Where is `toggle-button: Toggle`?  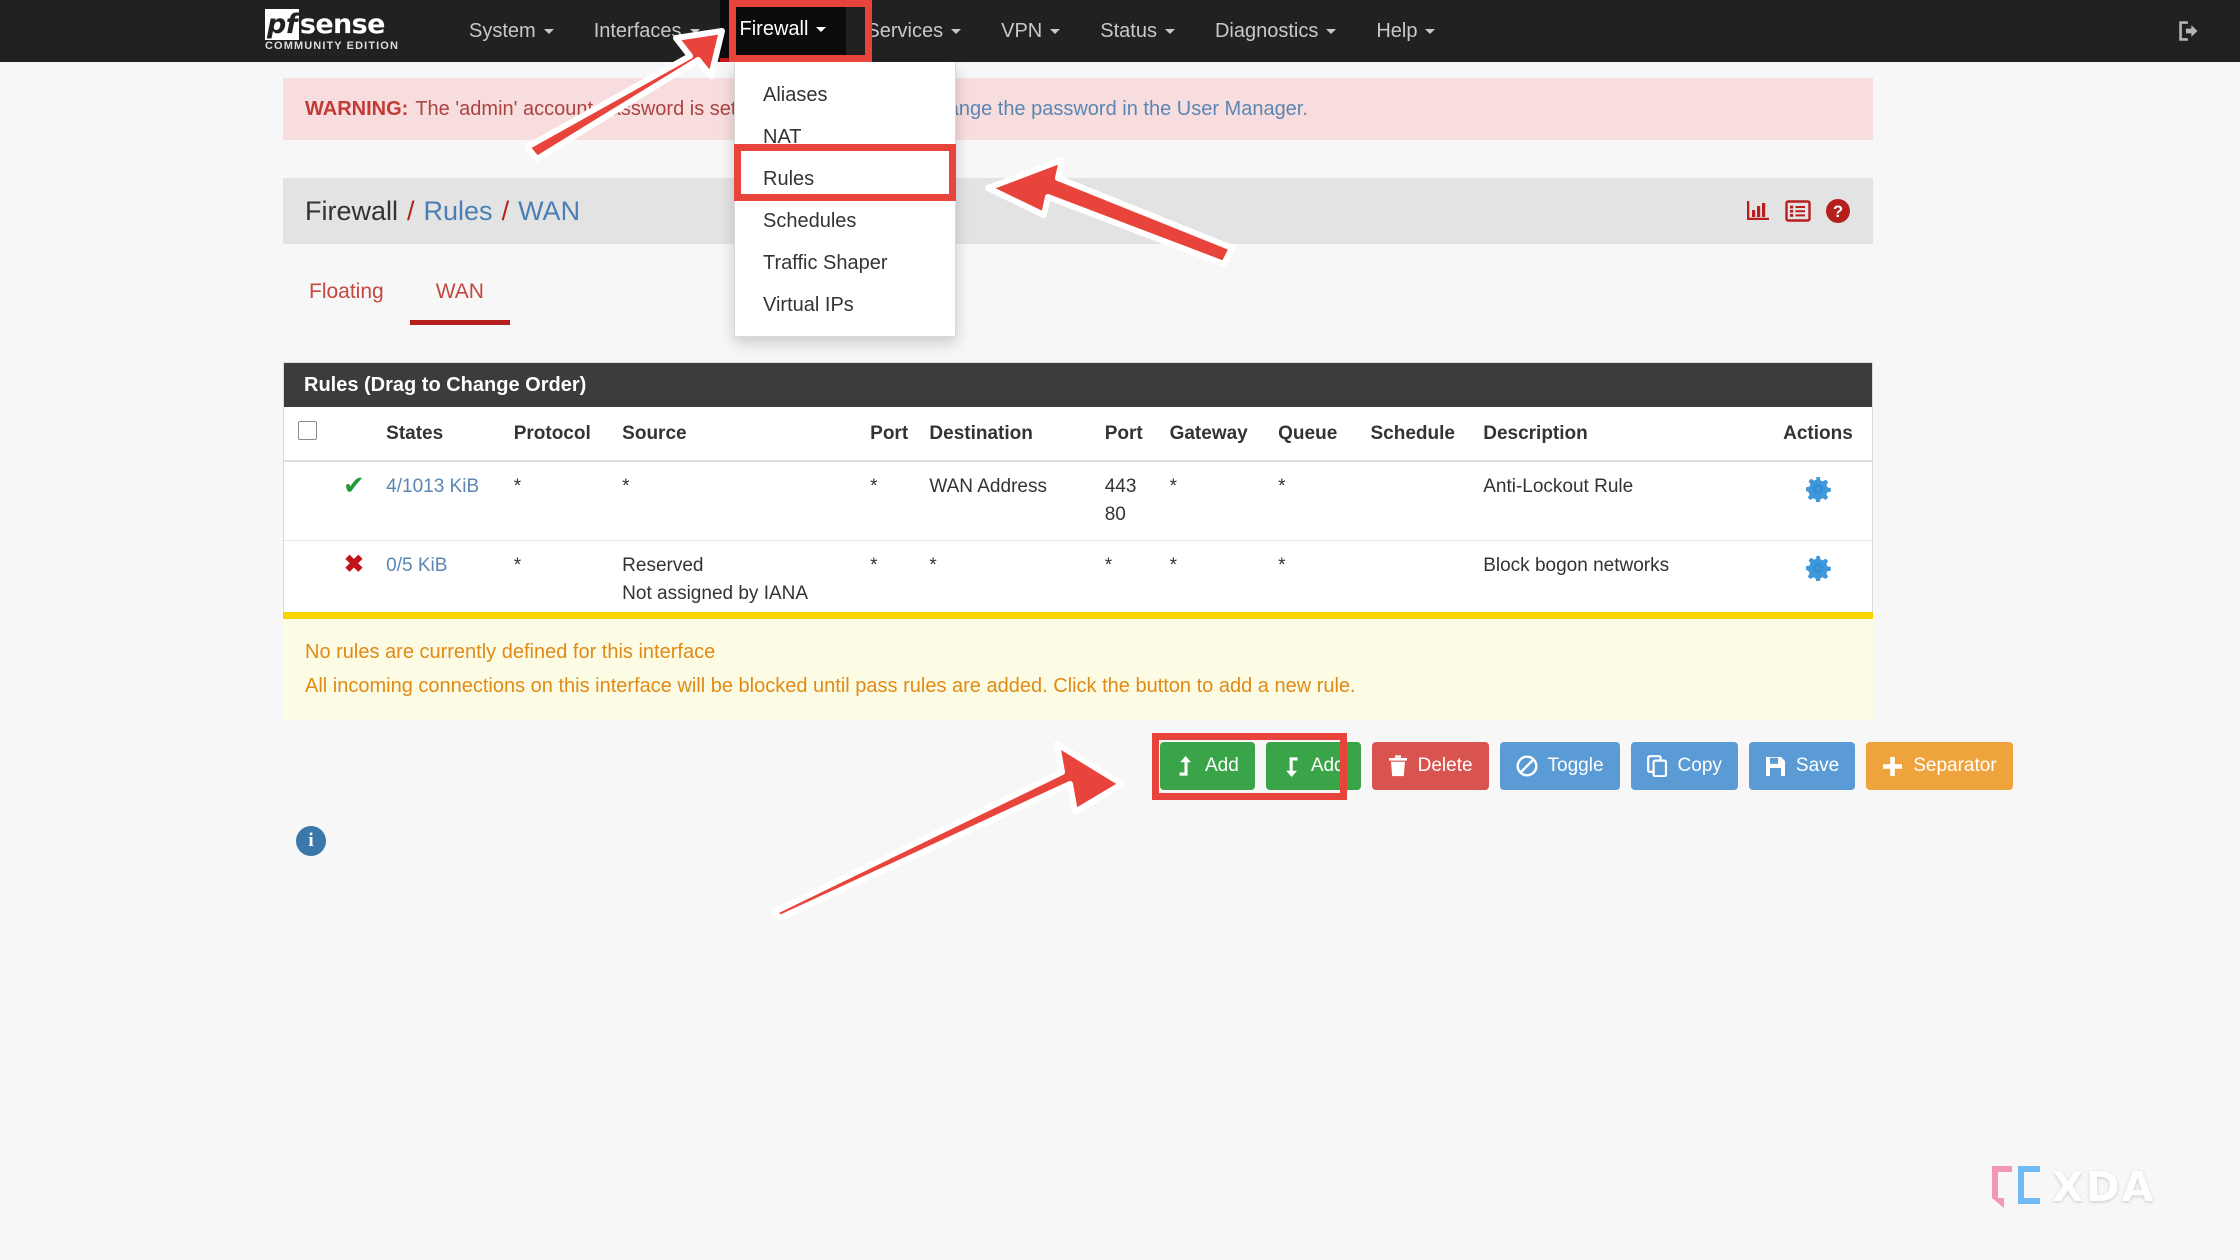
toggle-button: Toggle is located at coordinates (1559, 766).